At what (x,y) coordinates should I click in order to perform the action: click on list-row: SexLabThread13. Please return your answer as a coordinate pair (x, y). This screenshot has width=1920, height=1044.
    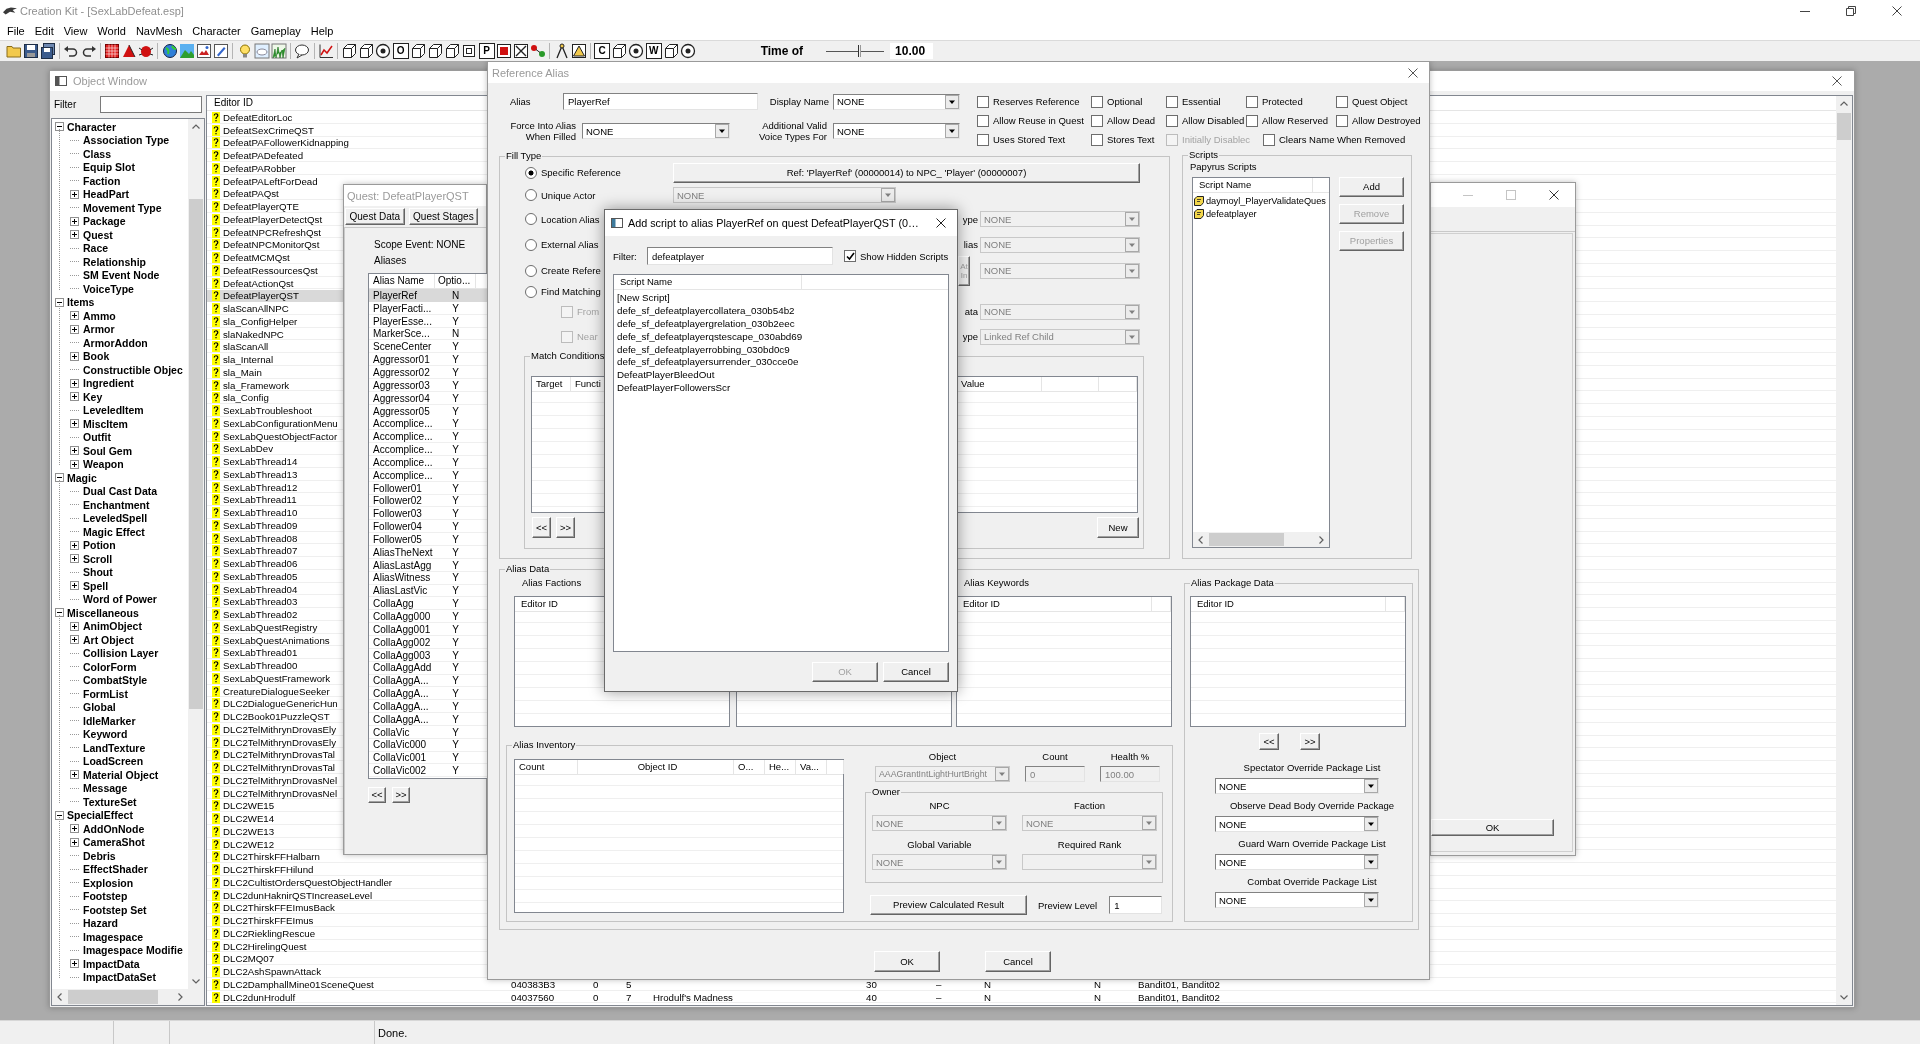
    Looking at the image, I should click on (275, 474).